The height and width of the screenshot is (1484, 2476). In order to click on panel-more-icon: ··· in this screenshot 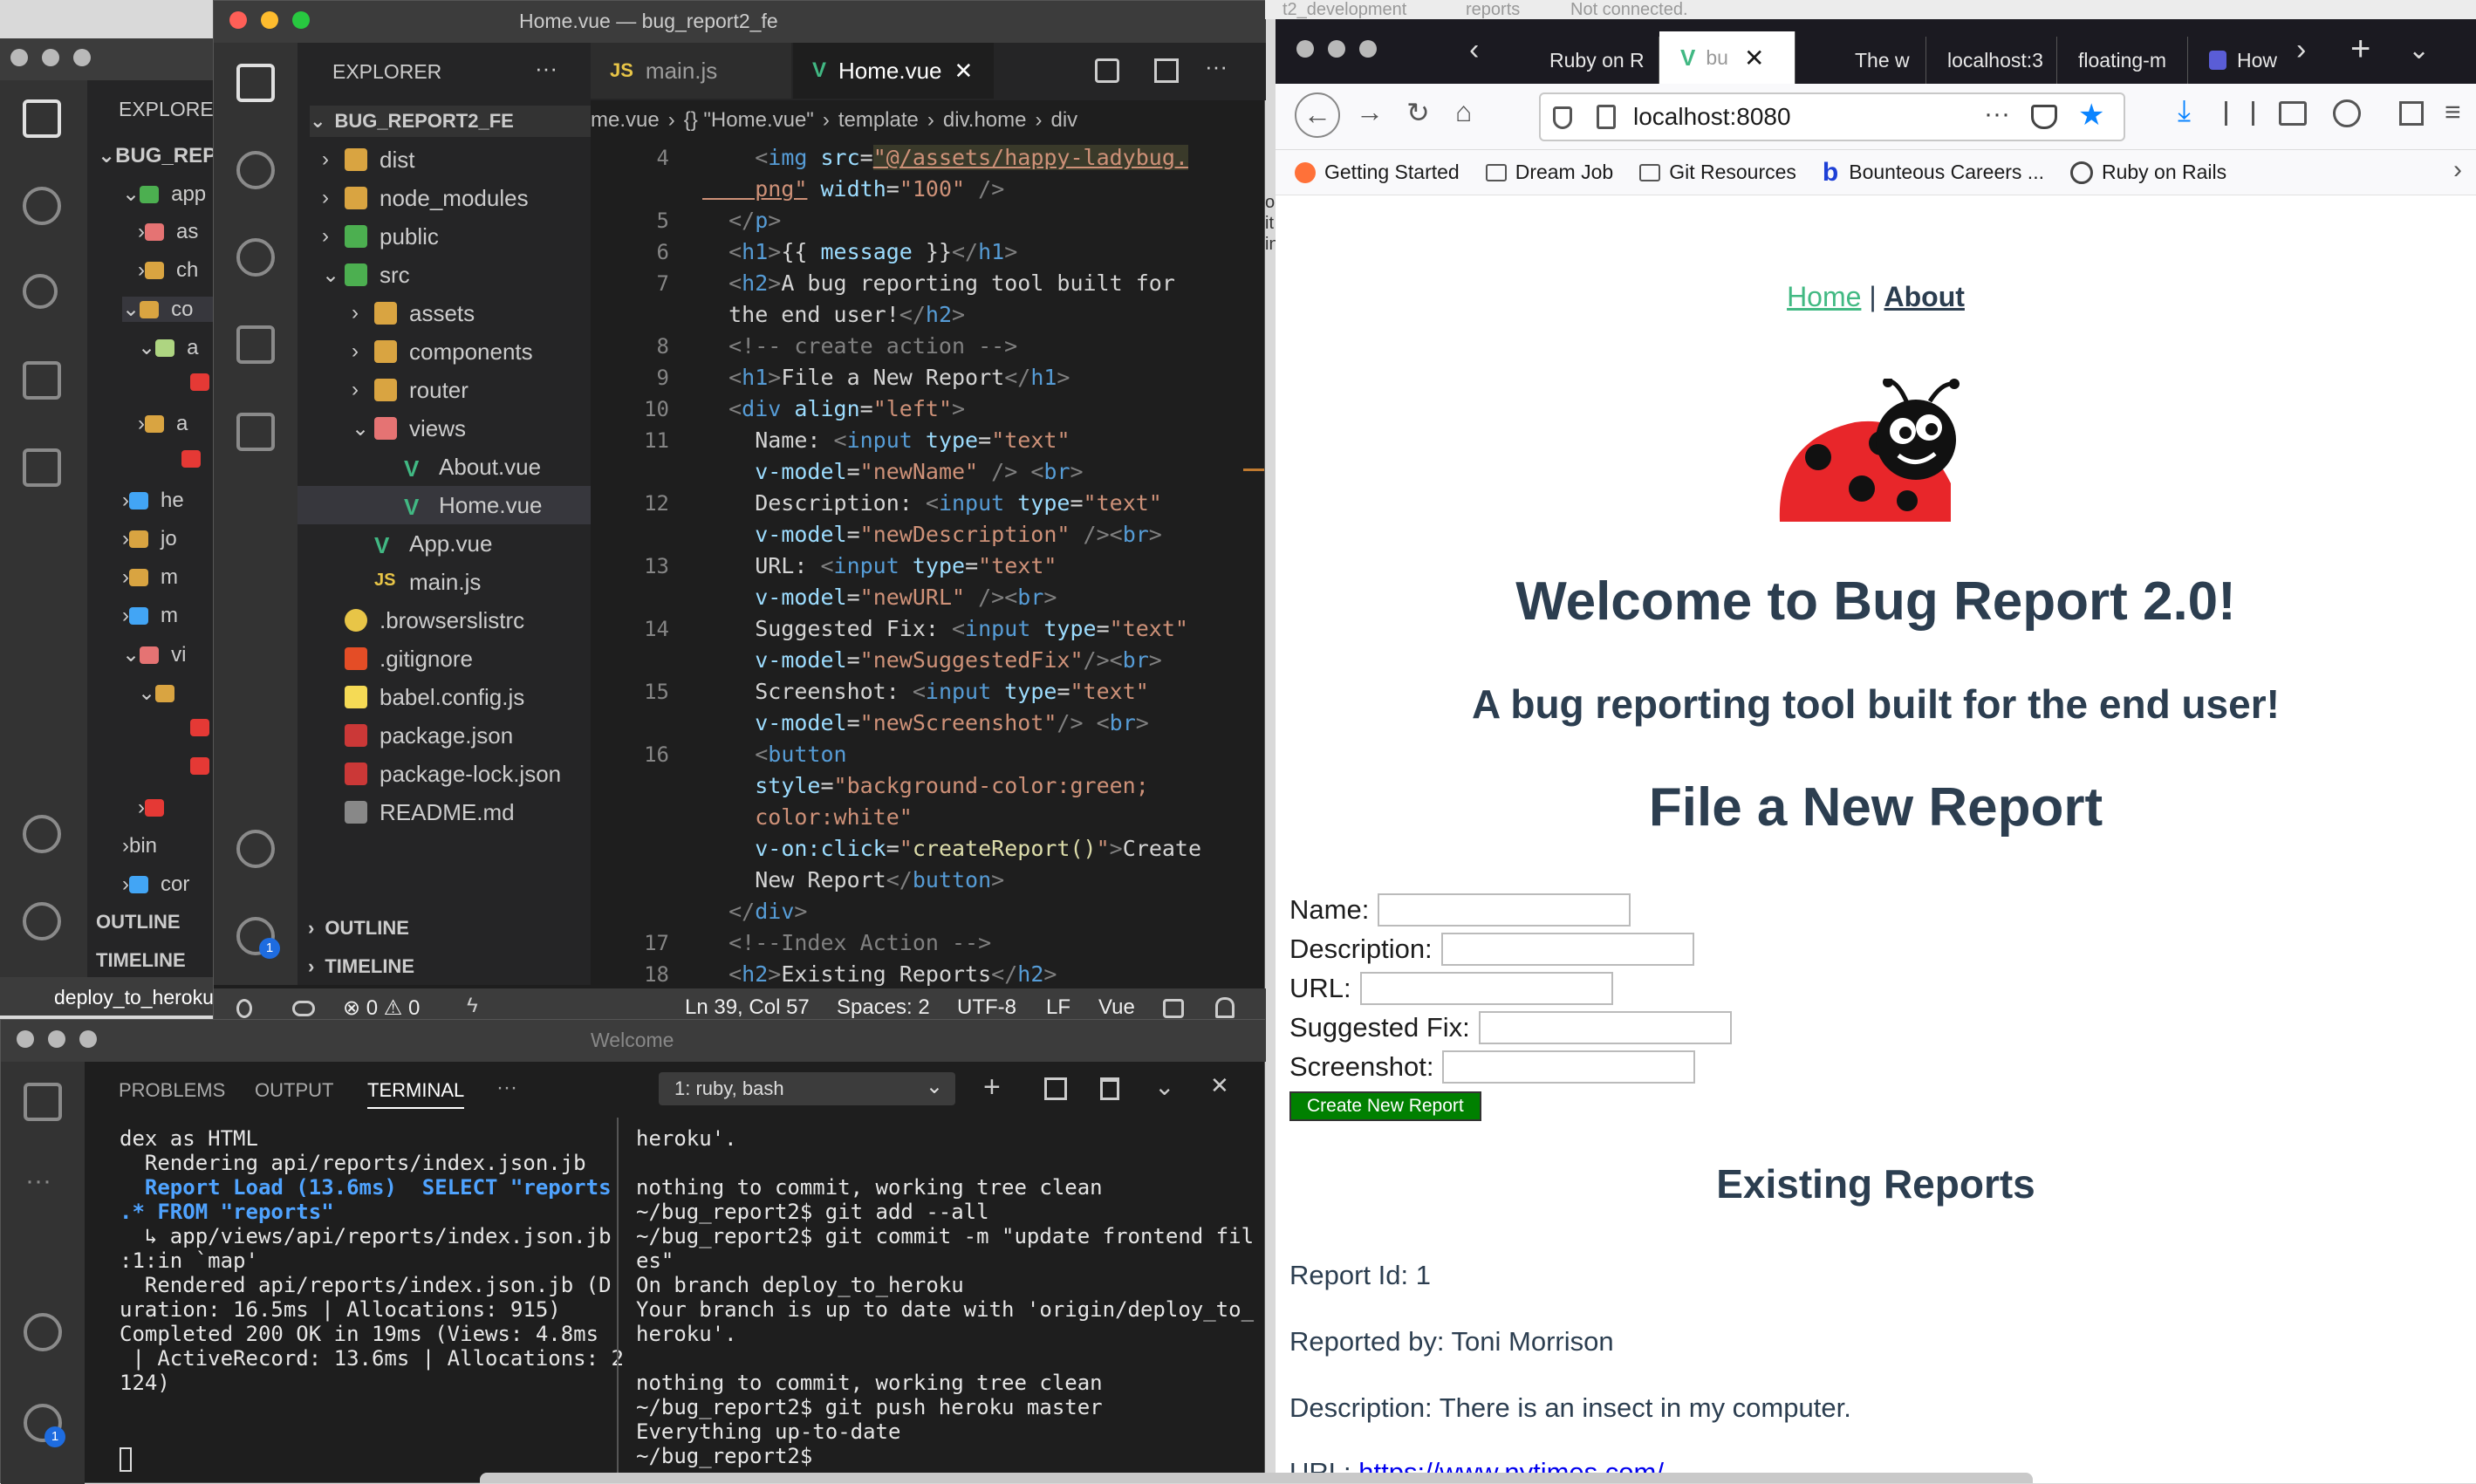, I will do `click(507, 1088)`.